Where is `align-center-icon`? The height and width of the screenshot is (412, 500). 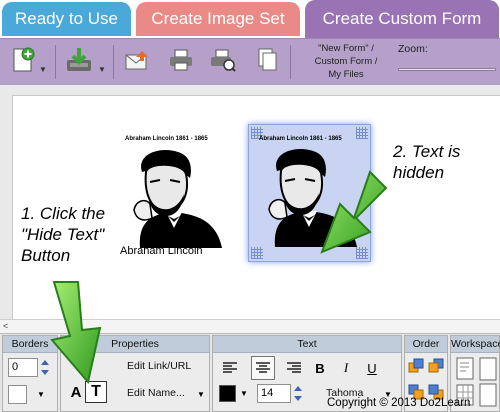
align-center-icon is located at coordinates (263, 367).